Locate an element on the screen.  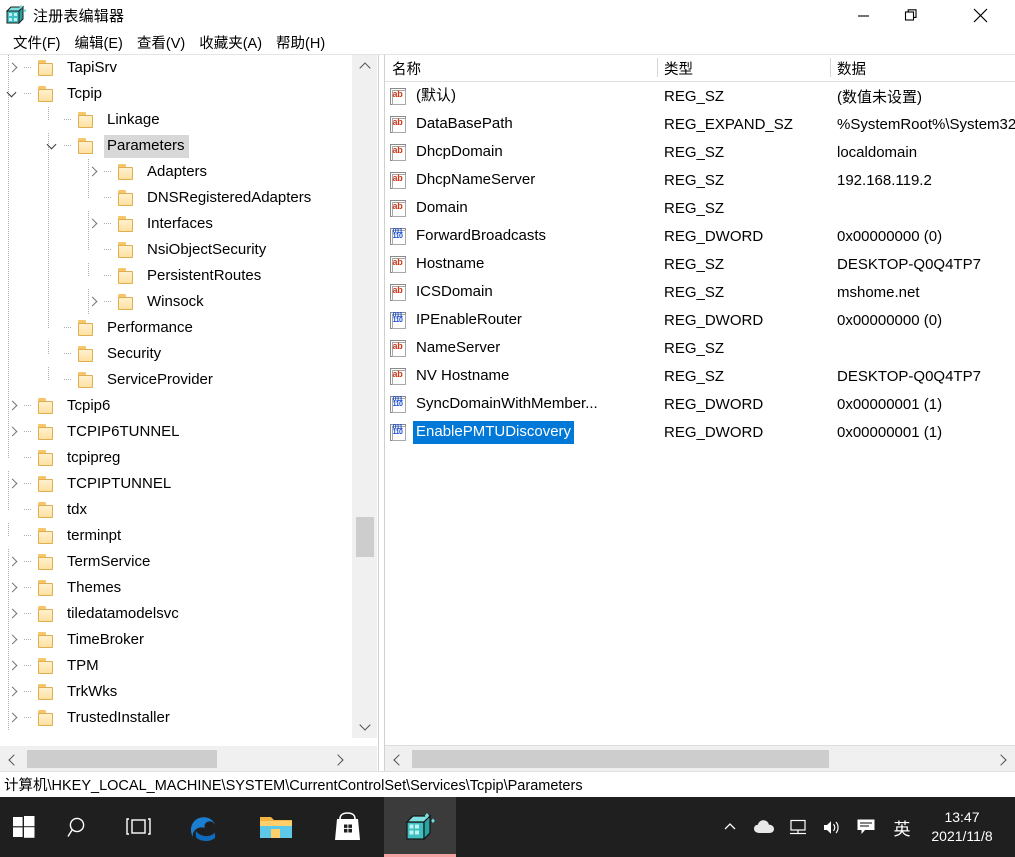
value-row: ab NV Hostname REG_SZ DESKTOP-Q0Q4TP7 is located at coordinates (700, 376).